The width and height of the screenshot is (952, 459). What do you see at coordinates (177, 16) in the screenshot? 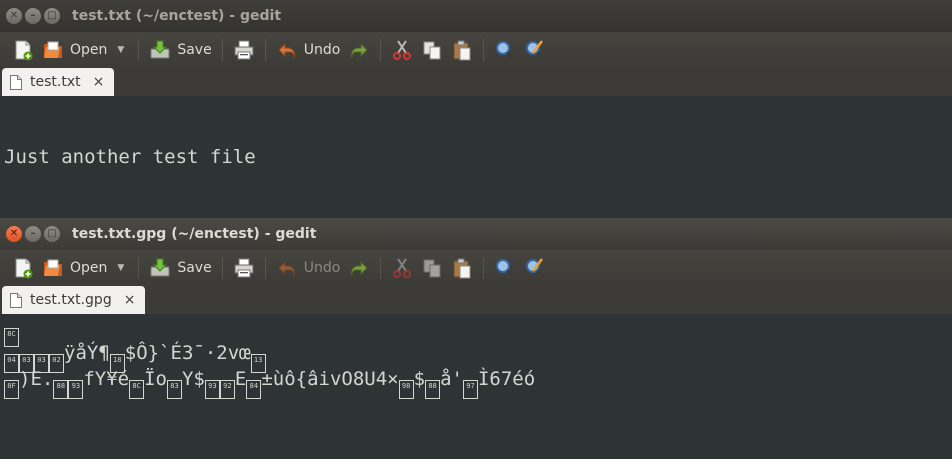
I see `window-title: test.txt (~/enctest) - gedit` at bounding box center [177, 16].